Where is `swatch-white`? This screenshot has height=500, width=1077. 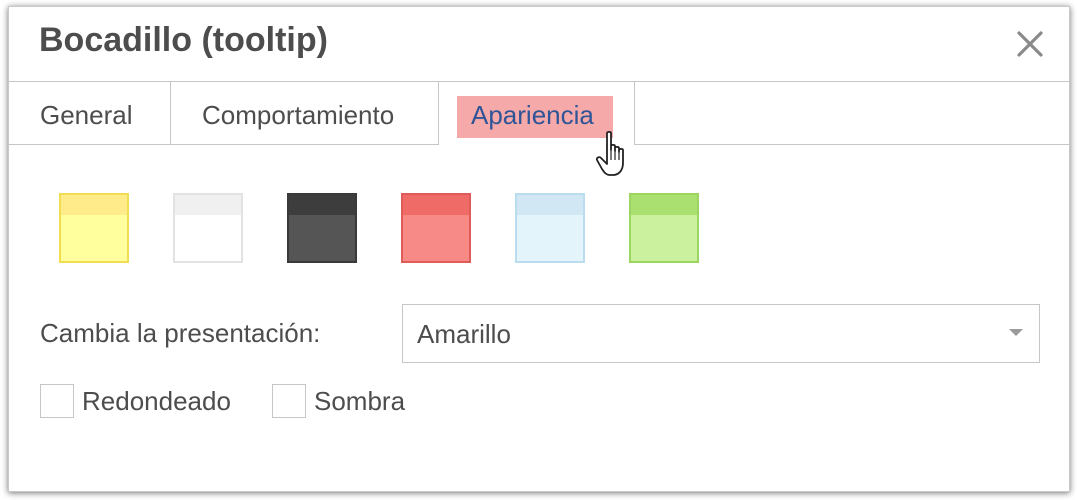 swatch-white is located at coordinates (208, 228).